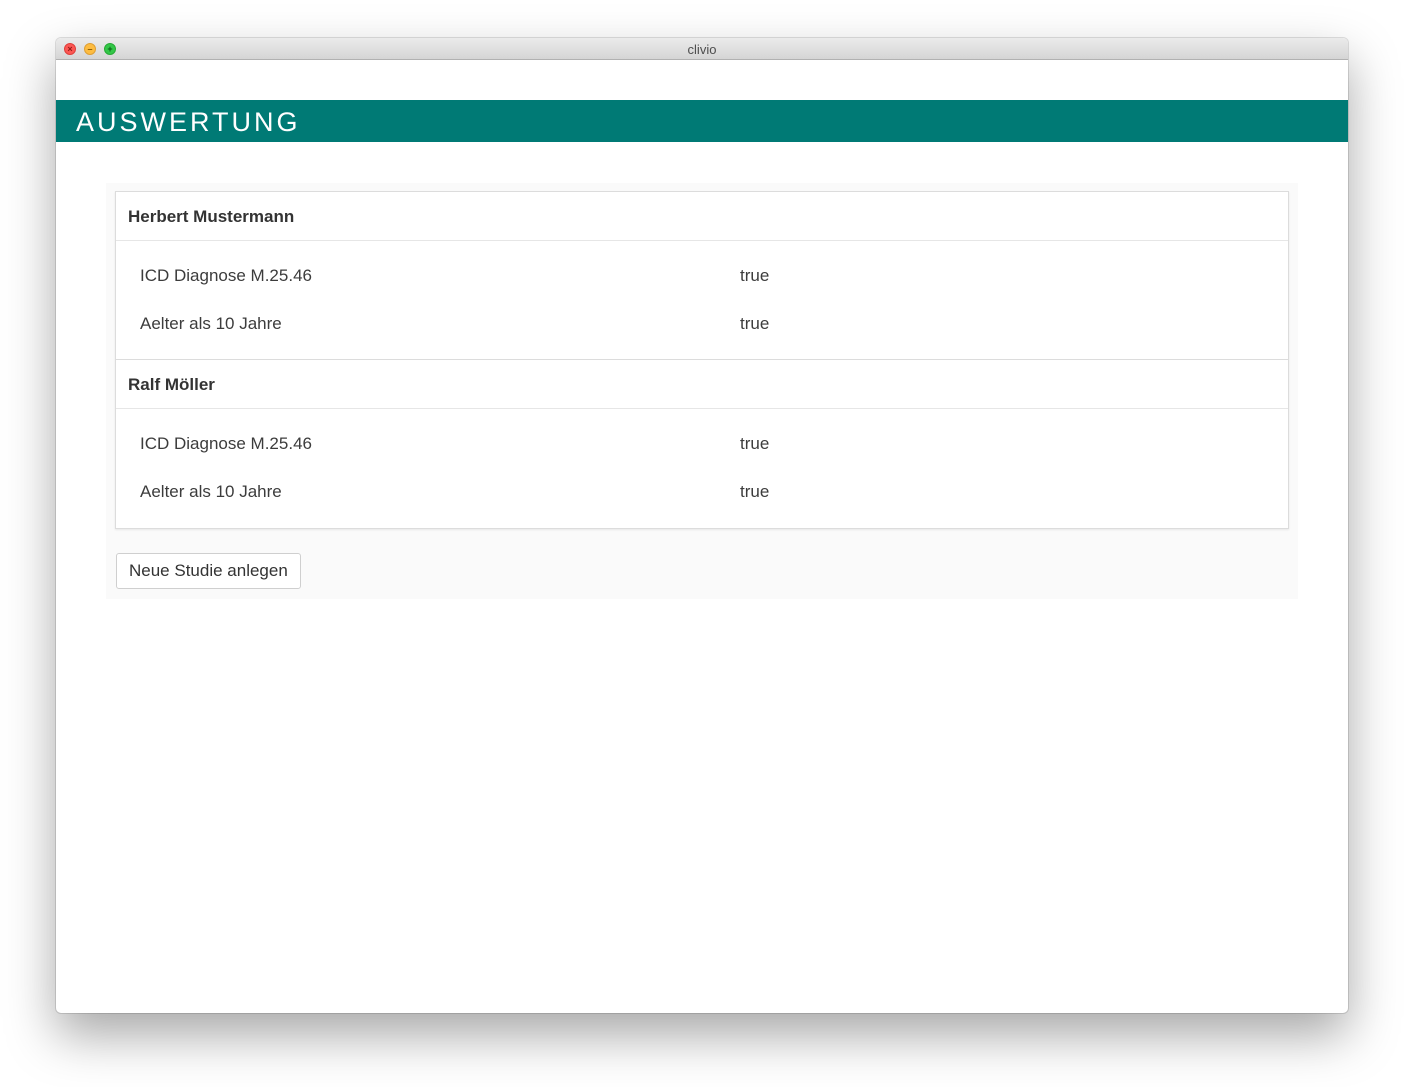 This screenshot has width=1404, height=1087. I want to click on zoom-glyph: +, so click(110, 48).